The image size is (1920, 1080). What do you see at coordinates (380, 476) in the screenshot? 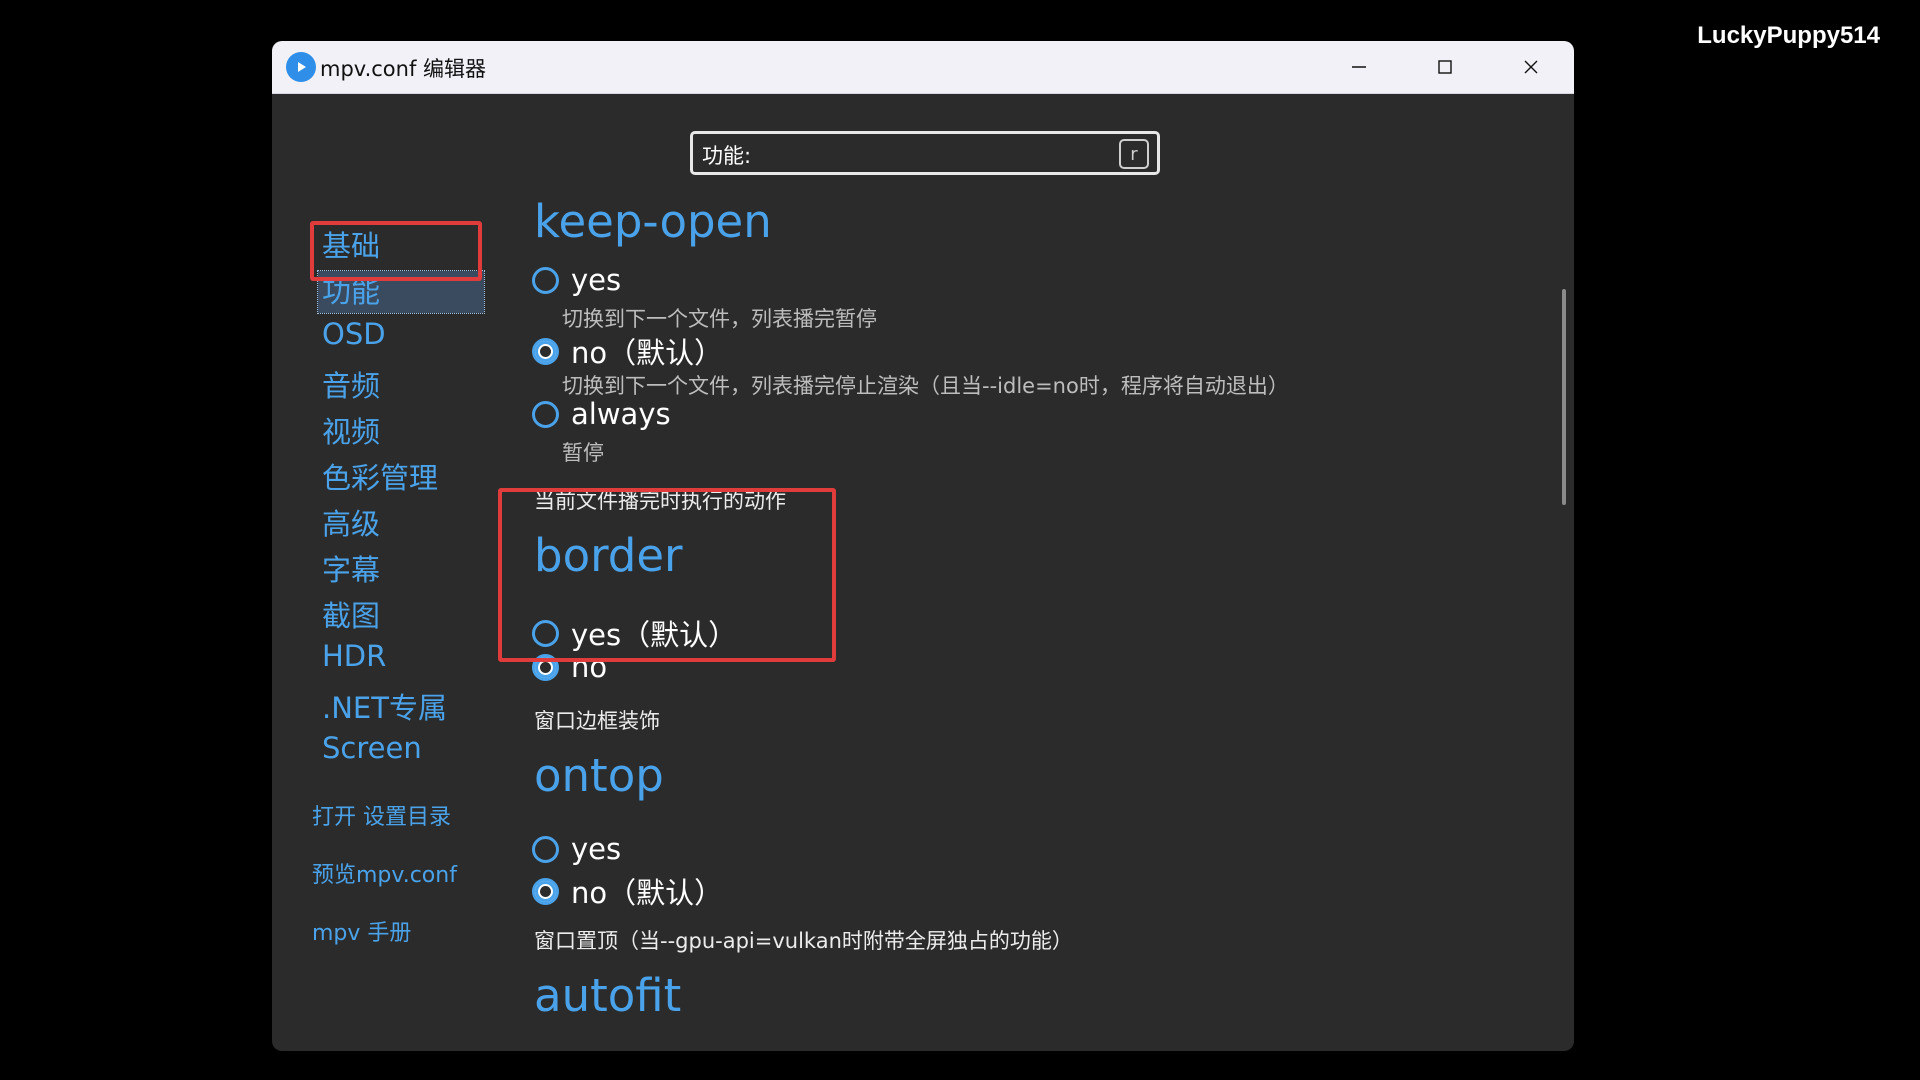
I see `sidebar-item-color-management: 色彩管理` at bounding box center [380, 476].